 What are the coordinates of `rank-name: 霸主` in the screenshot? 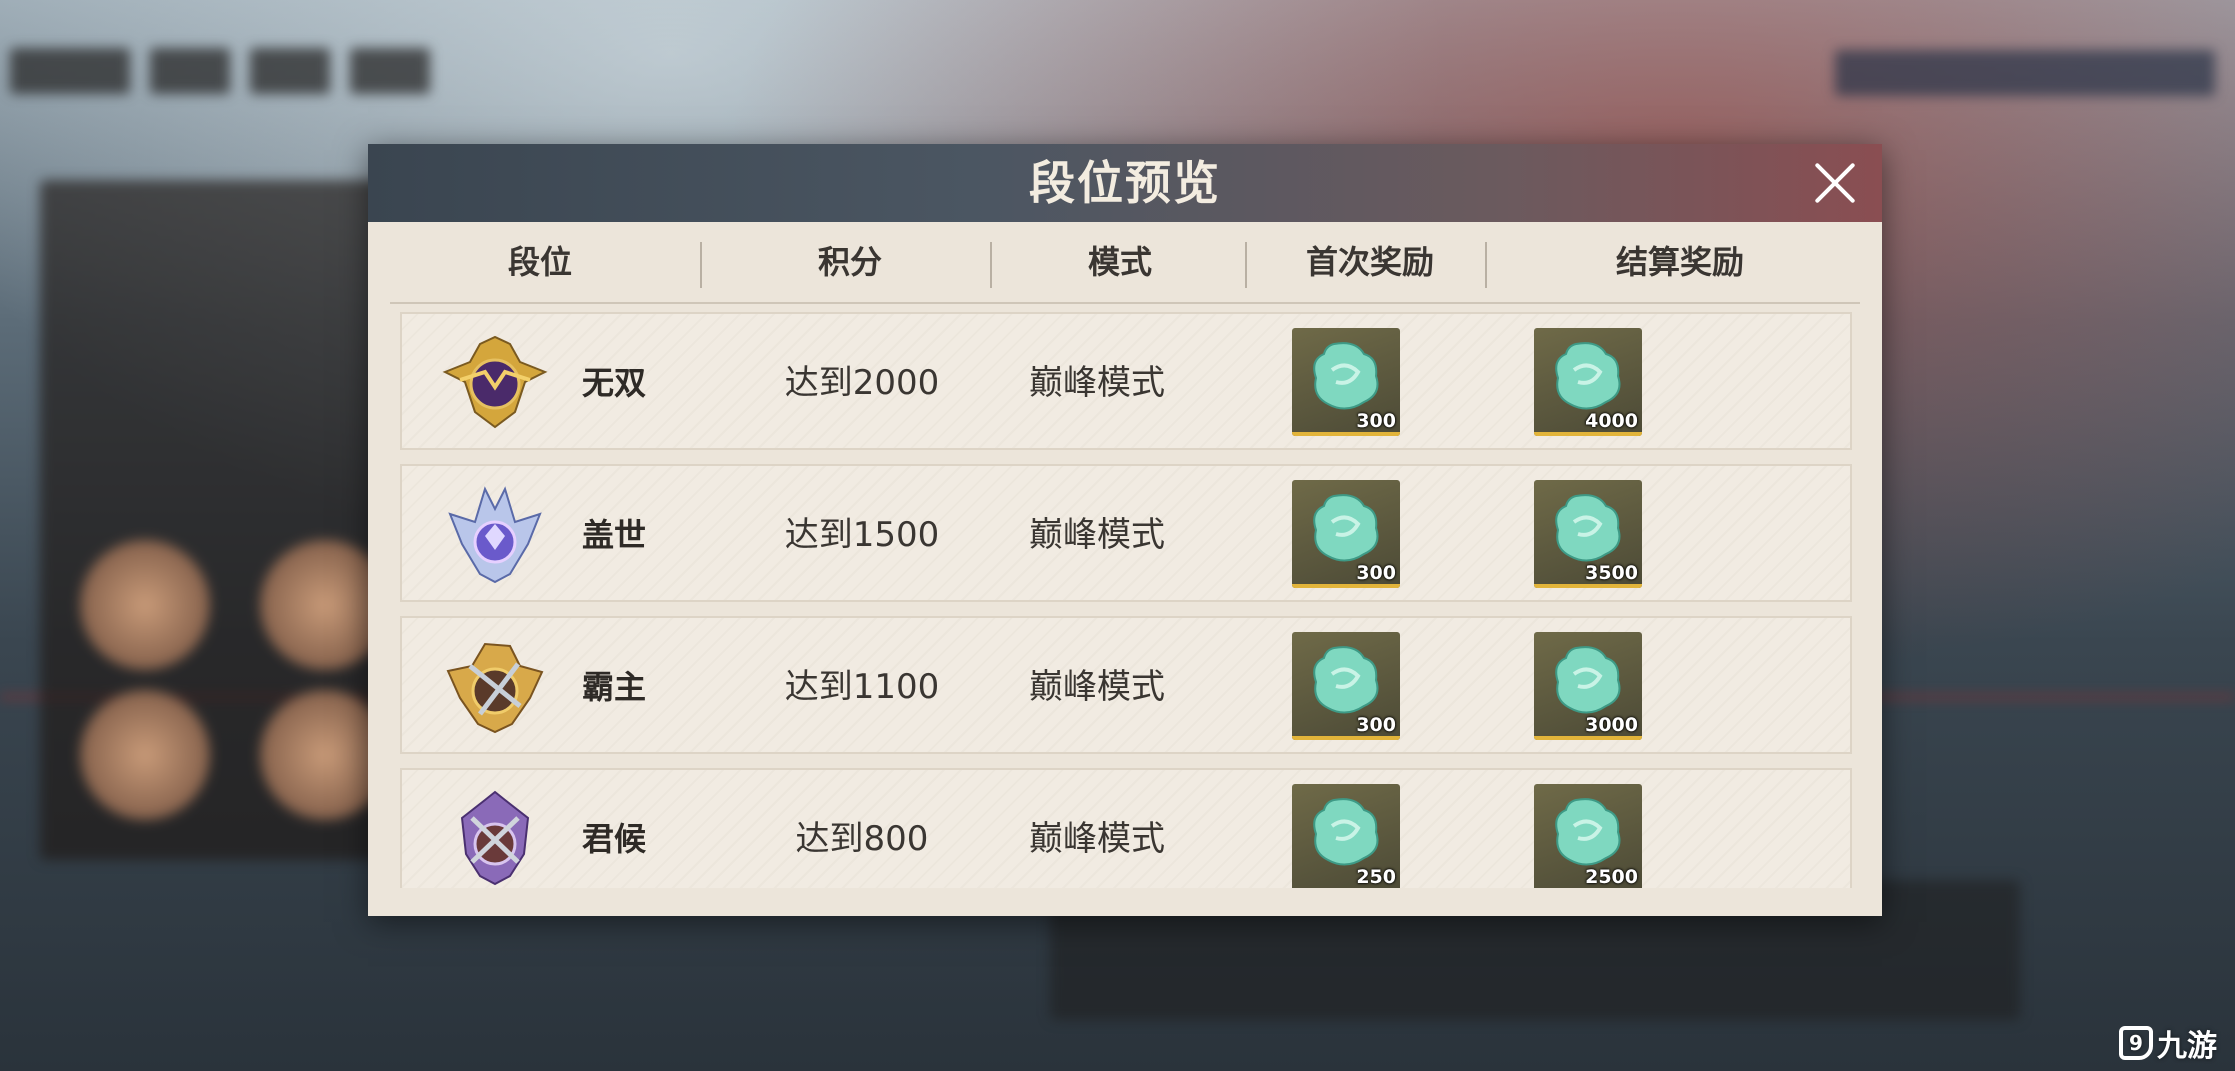 It's located at (614, 687).